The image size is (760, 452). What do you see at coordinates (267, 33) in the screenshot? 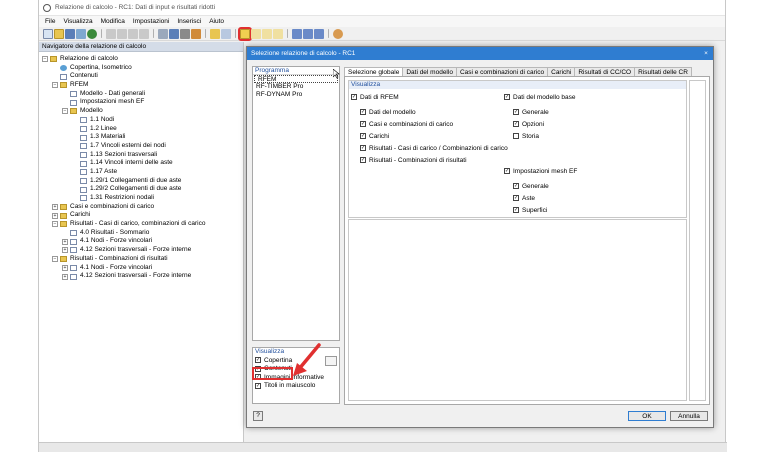
I see `insert-graphic-icon` at bounding box center [267, 33].